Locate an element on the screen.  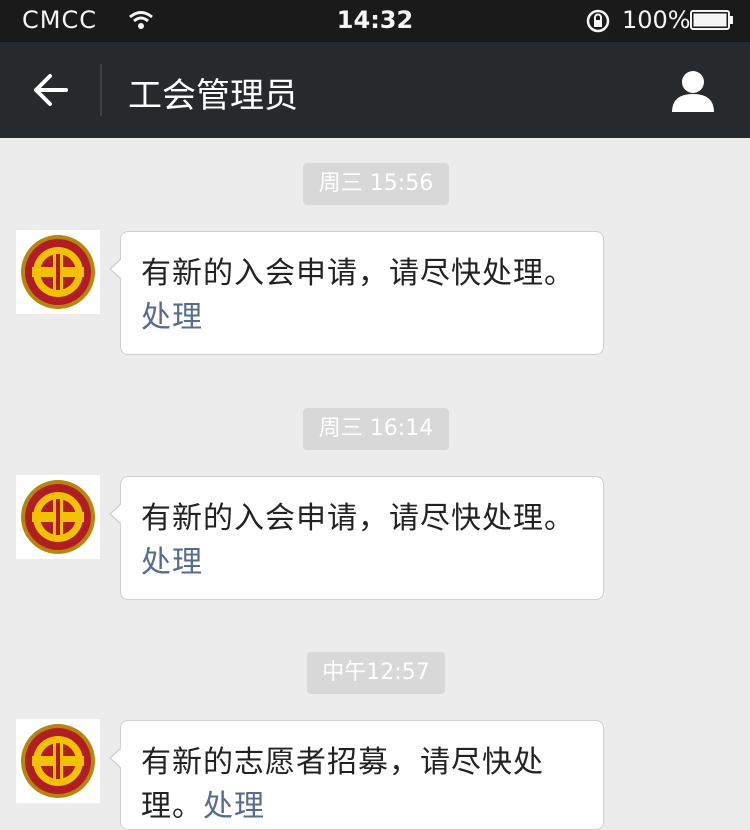
chat-title: 工会管理员 is located at coordinates (213, 96).